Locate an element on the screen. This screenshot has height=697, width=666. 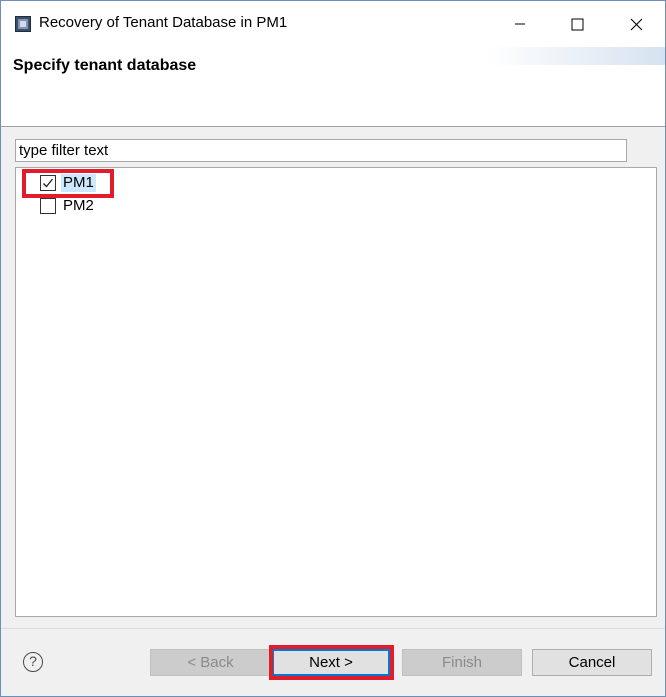
page-title: Specify tenant database is located at coordinates (105, 65).